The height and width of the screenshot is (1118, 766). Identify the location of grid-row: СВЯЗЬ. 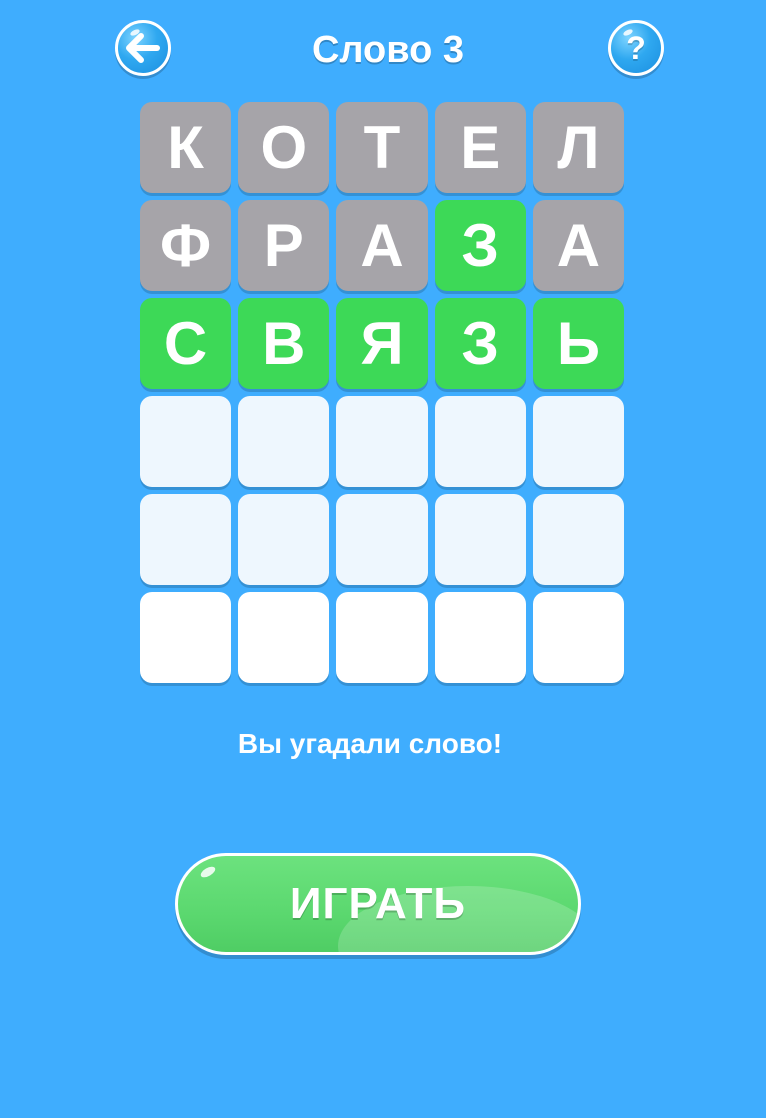
(382, 343).